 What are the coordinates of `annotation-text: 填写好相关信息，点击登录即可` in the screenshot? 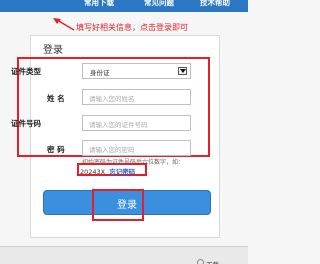 It's located at (132, 27).